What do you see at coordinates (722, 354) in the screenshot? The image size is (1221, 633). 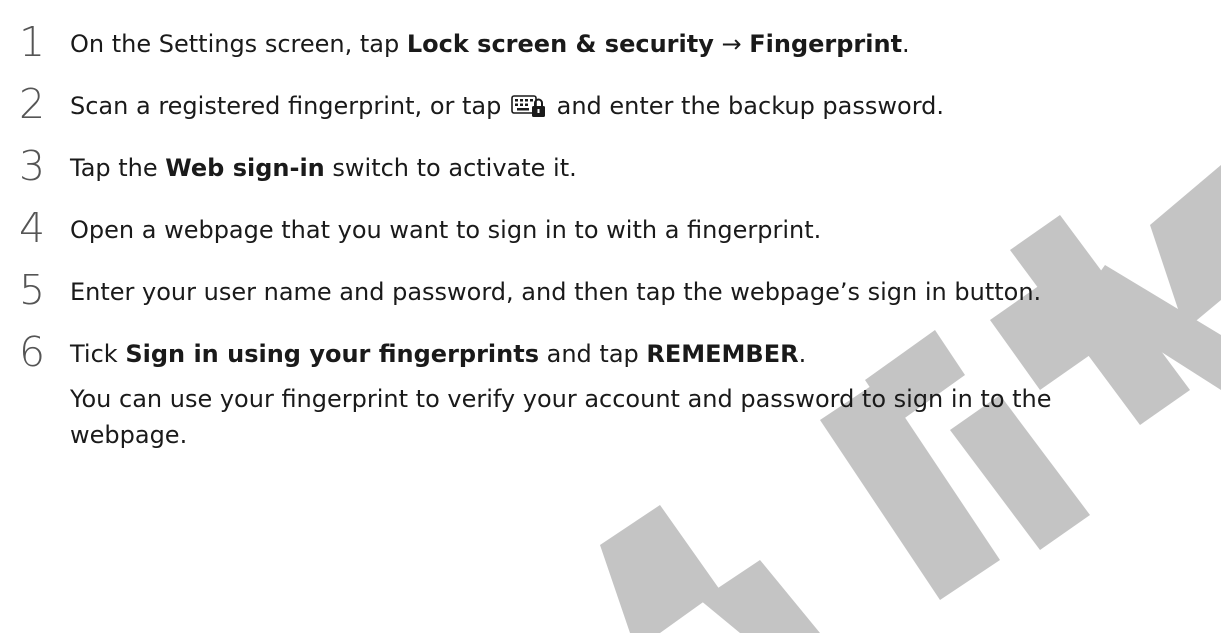 I see `remember-label: REMEMBER` at bounding box center [722, 354].